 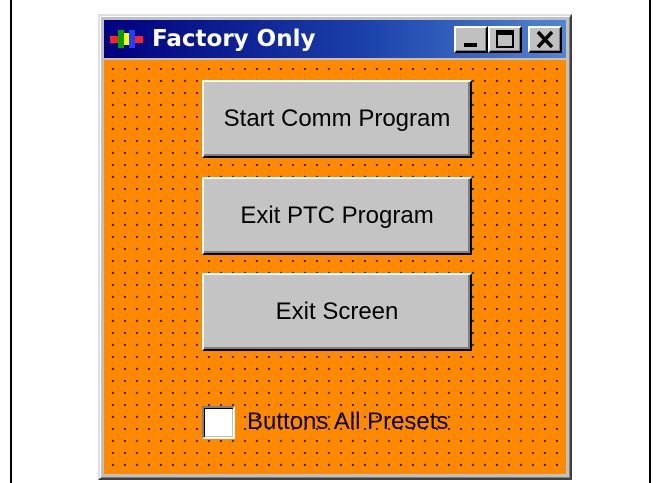 What do you see at coordinates (234, 39) in the screenshot?
I see `window-title: Factory Only` at bounding box center [234, 39].